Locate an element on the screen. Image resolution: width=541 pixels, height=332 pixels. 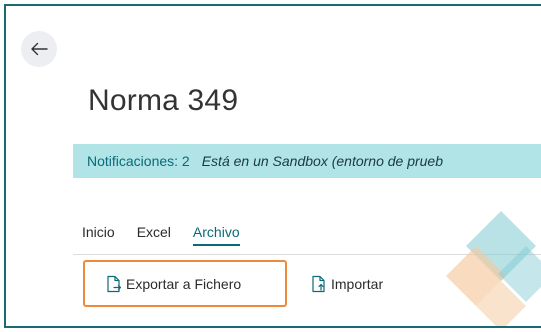
export-to-file-label: Exportar a Fichero is located at coordinates (184, 283).